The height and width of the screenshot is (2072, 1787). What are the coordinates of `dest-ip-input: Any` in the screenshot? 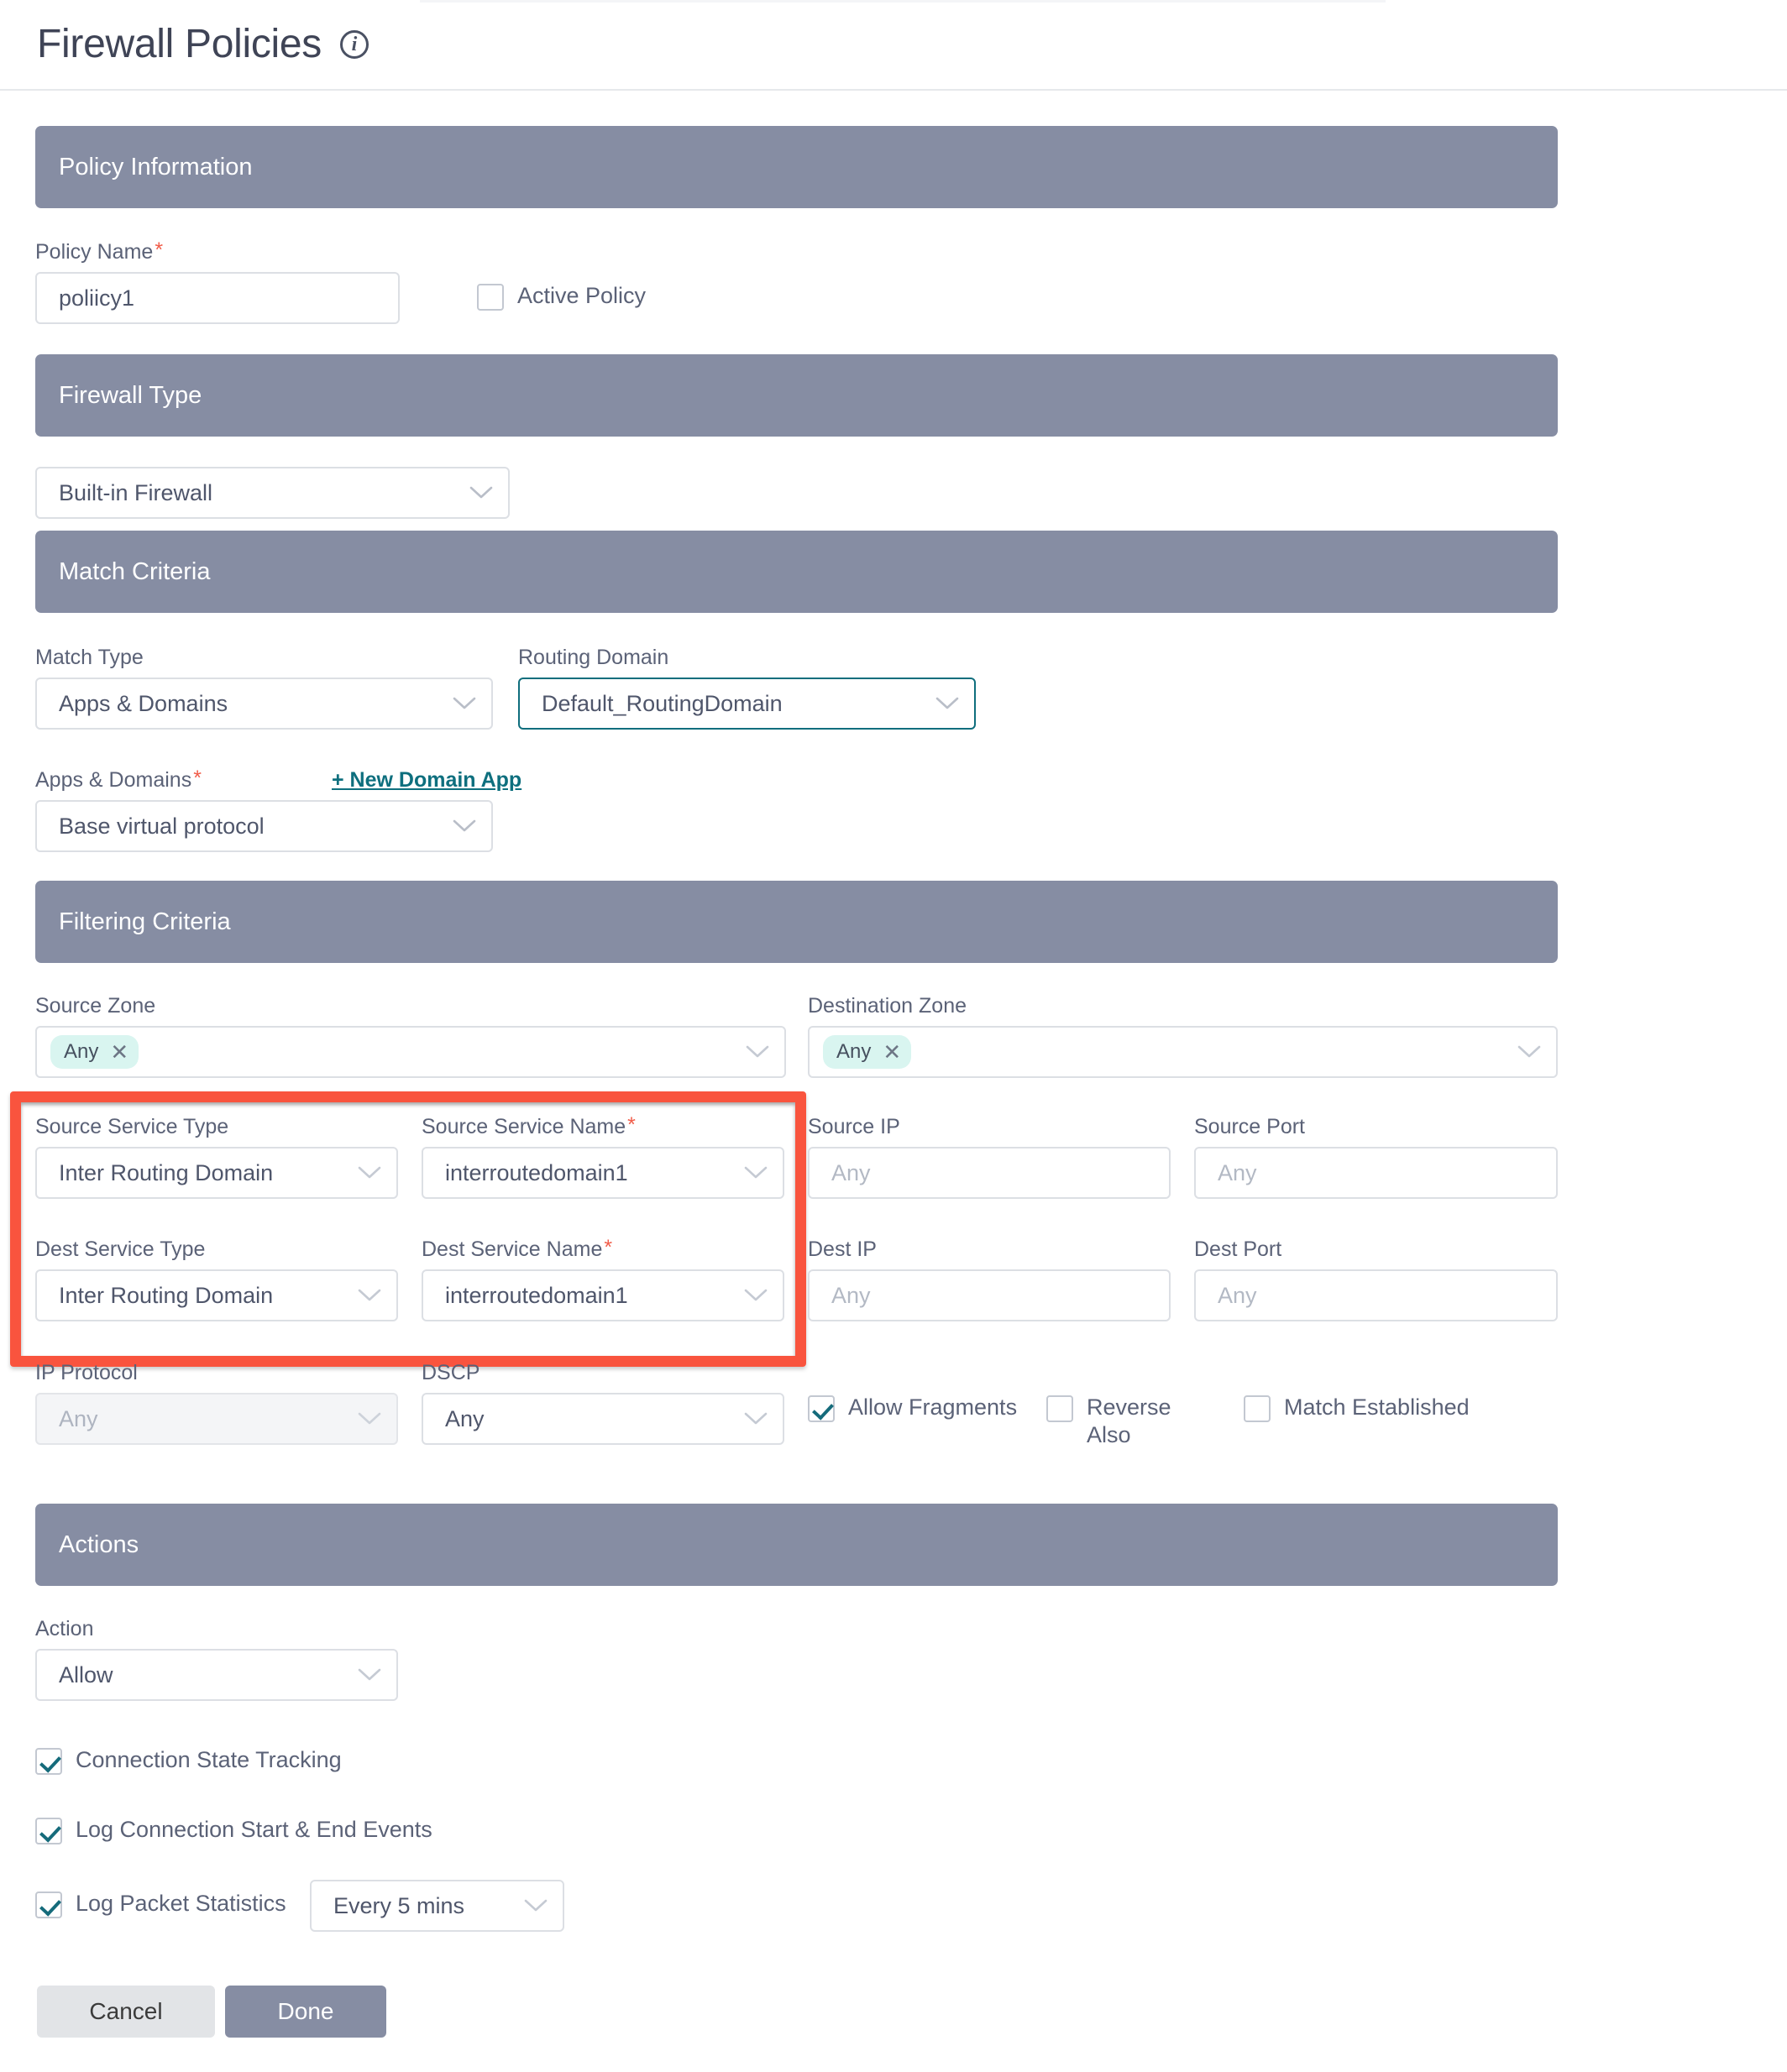 It's located at (989, 1295).